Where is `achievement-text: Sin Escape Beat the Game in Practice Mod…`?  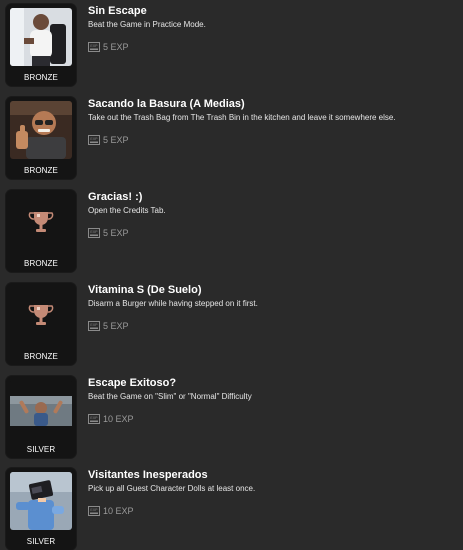 achievement-text: Sin Escape Beat the Game in Practice Mod… is located at coordinates (271, 17).